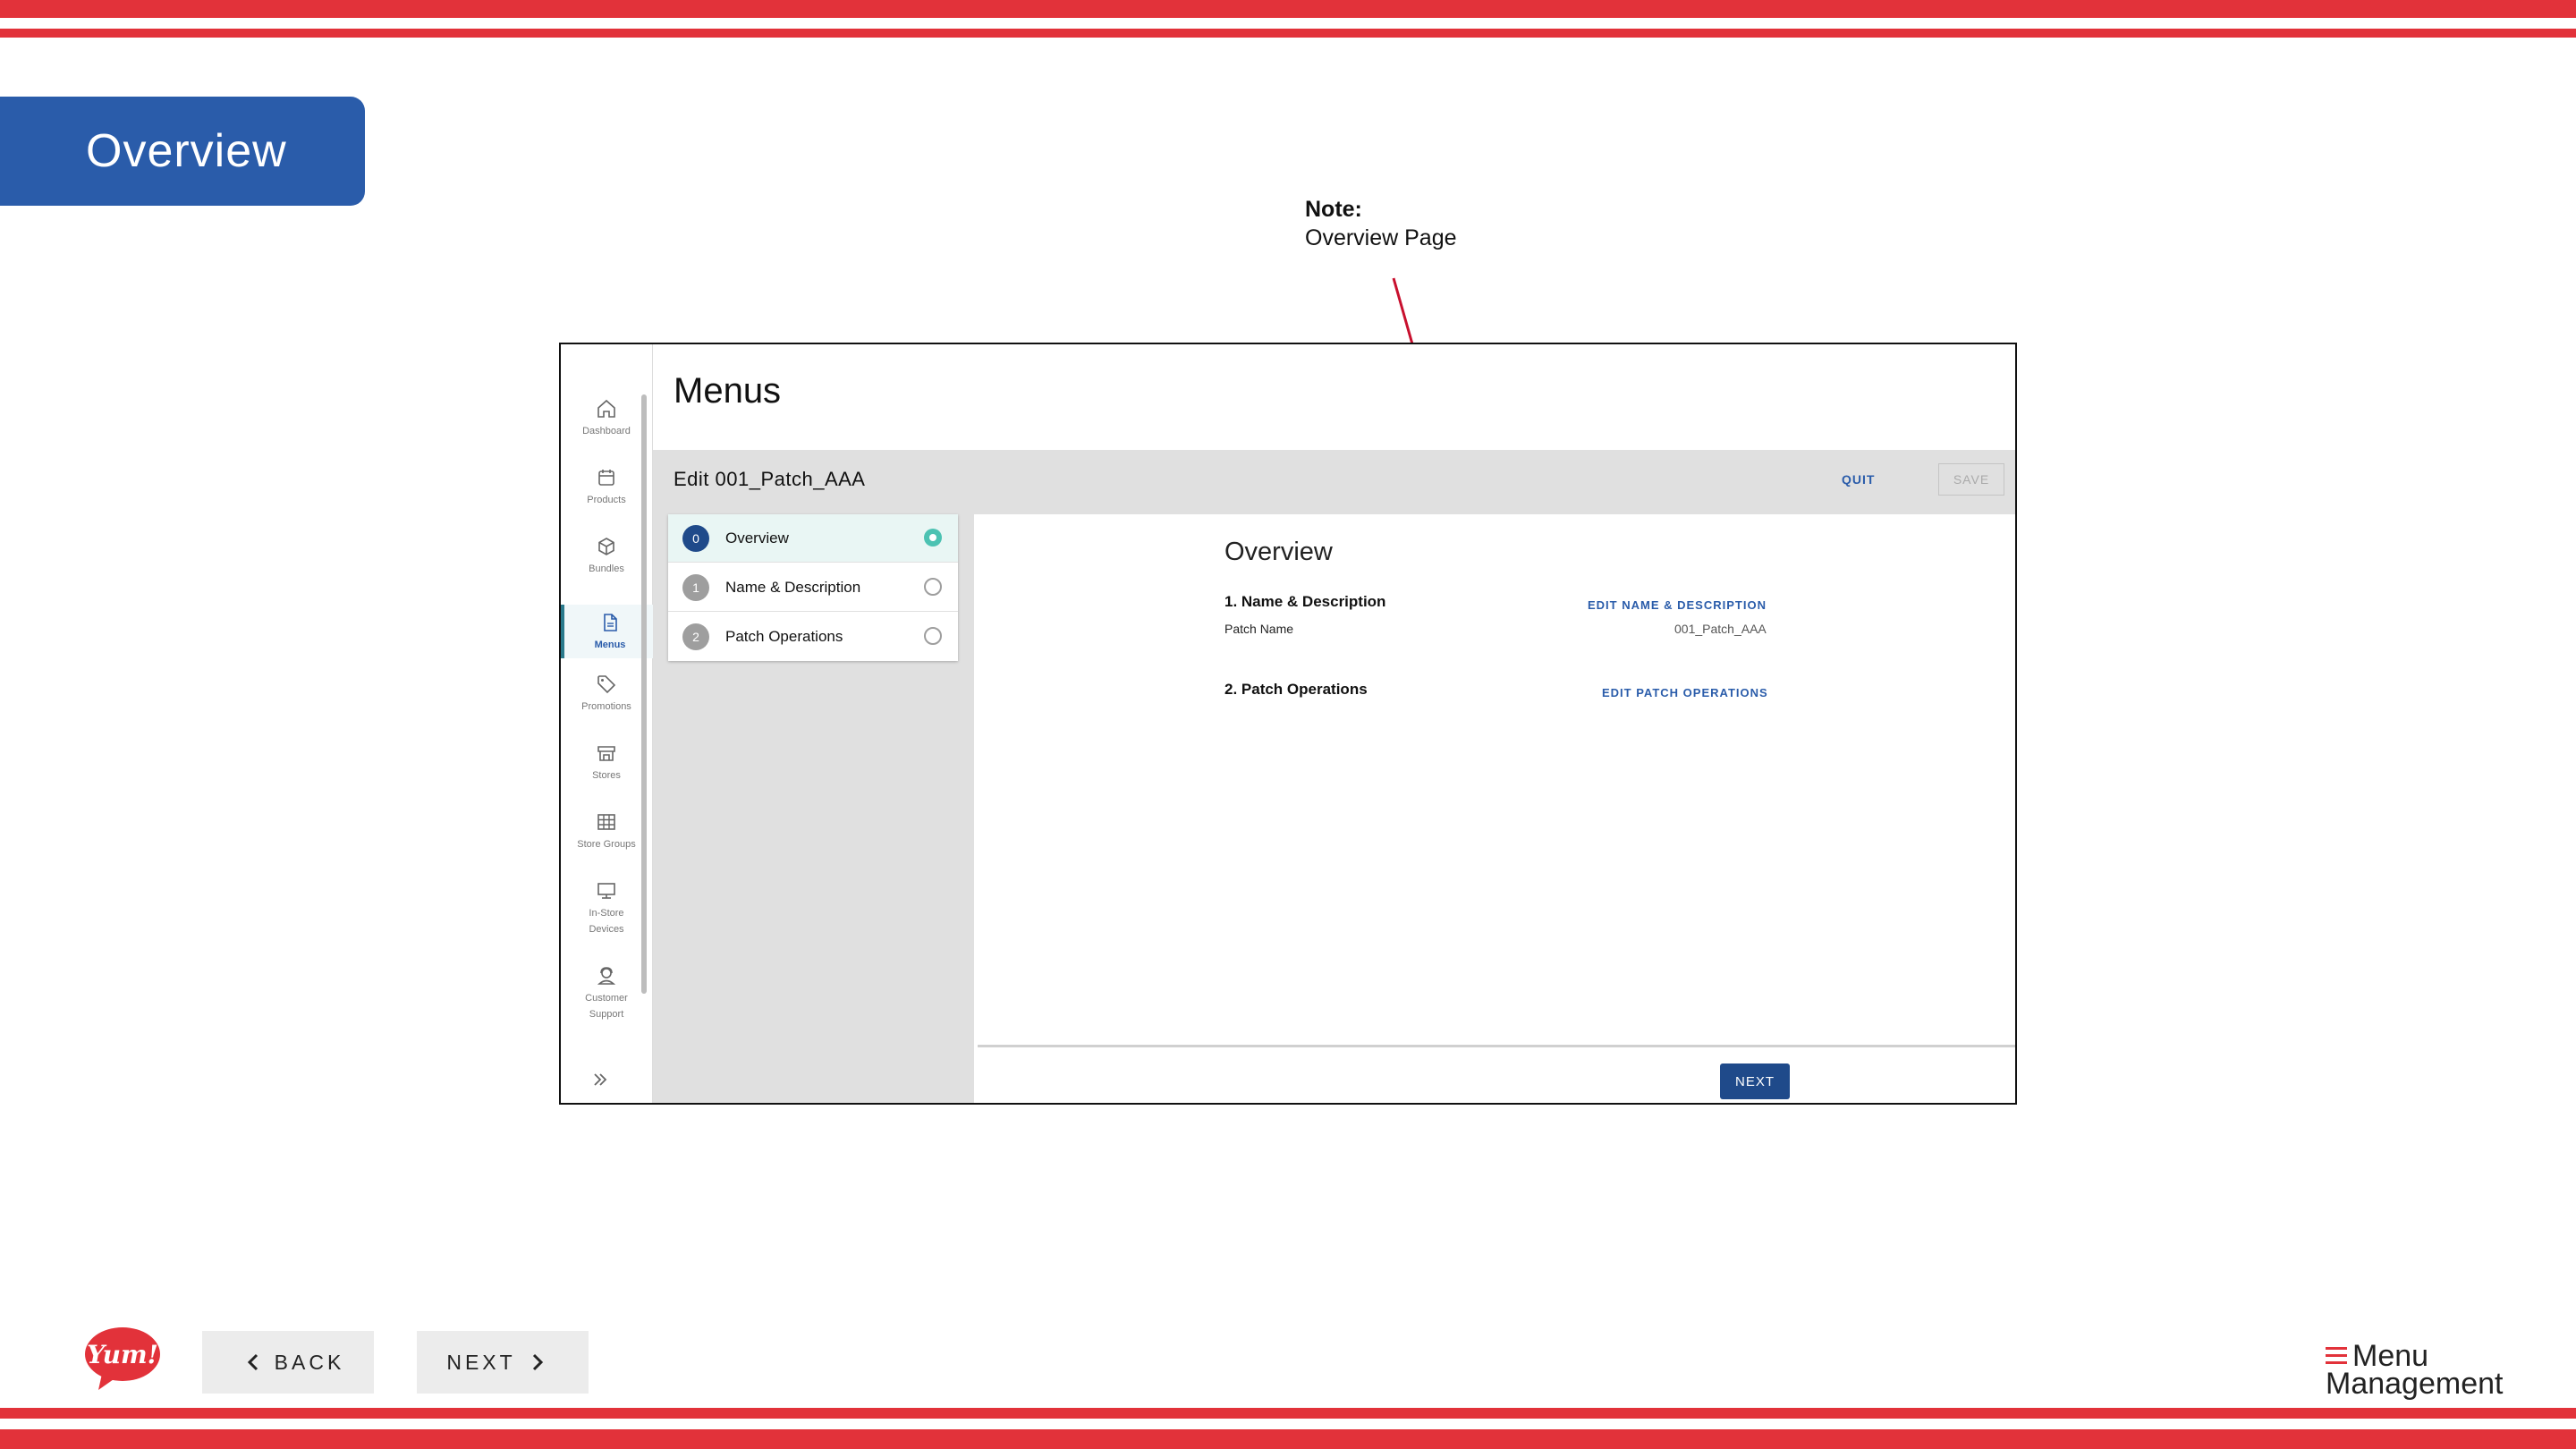 The height and width of the screenshot is (1449, 2576). What do you see at coordinates (606, 706) in the screenshot?
I see `sidebar-item-label: Promotions` at bounding box center [606, 706].